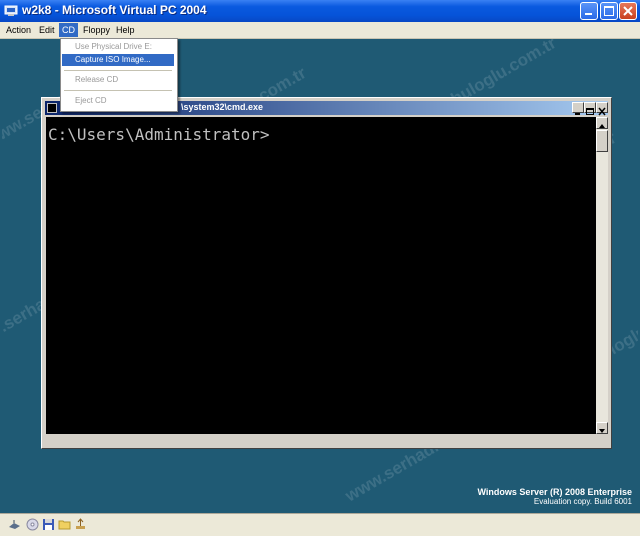 This screenshot has height=536, width=640. What do you see at coordinates (320, 11) in the screenshot?
I see `window-titlebar: w2k8 - Microsoft Virtual PC 2004` at bounding box center [320, 11].